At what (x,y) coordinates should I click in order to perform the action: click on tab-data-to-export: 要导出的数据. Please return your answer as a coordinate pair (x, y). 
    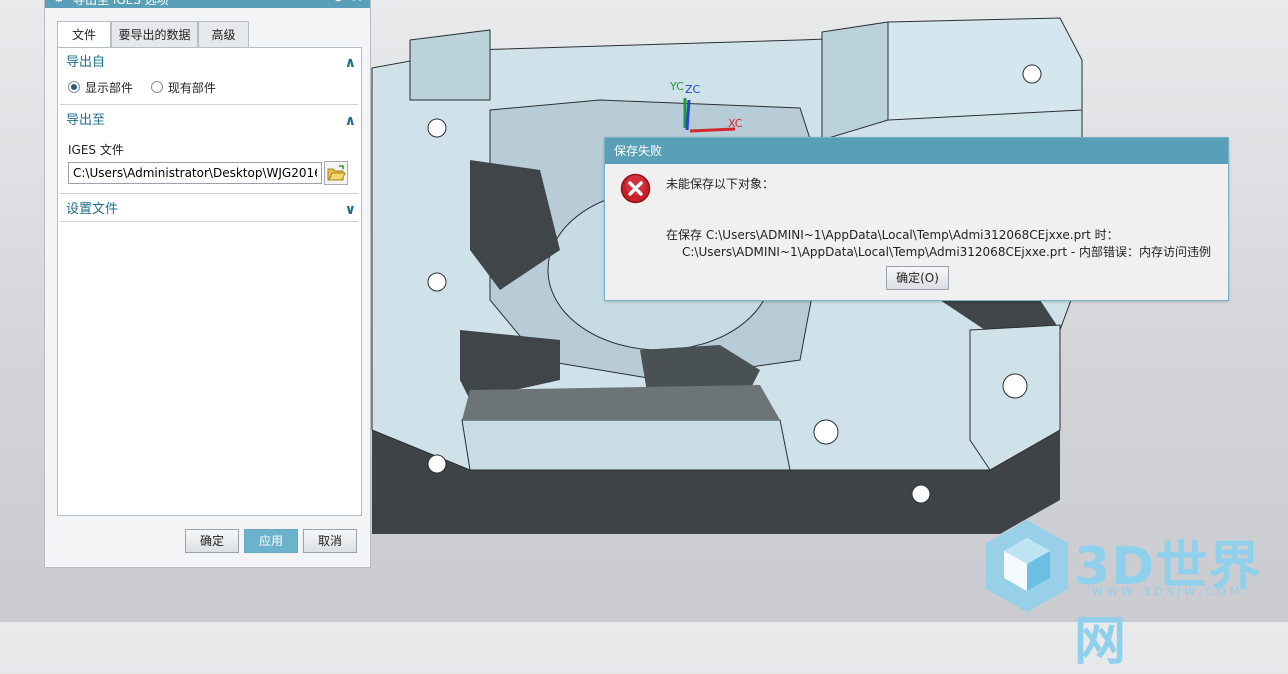
    Looking at the image, I should click on (154, 34).